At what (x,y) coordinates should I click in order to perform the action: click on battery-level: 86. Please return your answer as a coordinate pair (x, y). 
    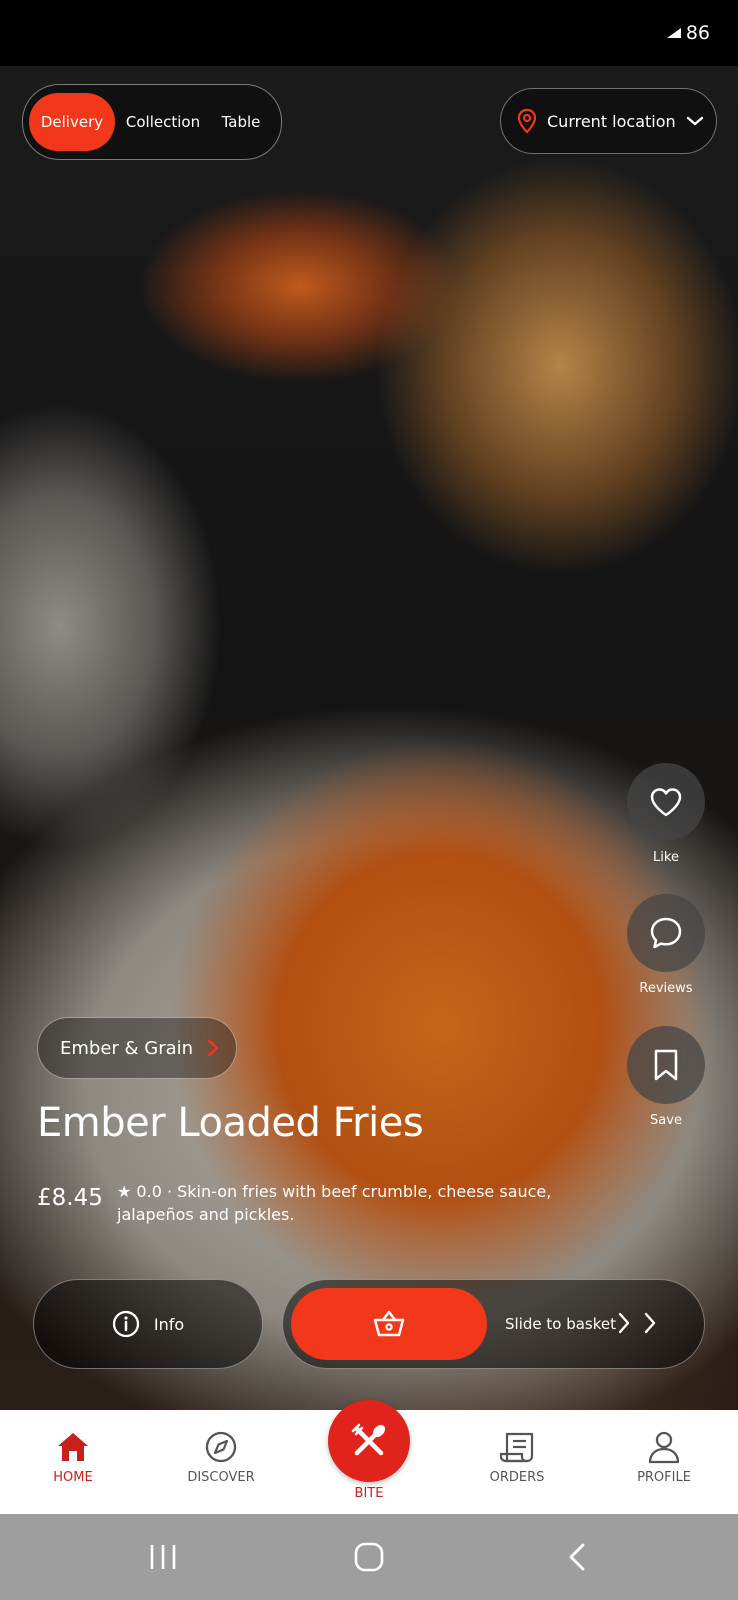
    Looking at the image, I should click on (697, 33).